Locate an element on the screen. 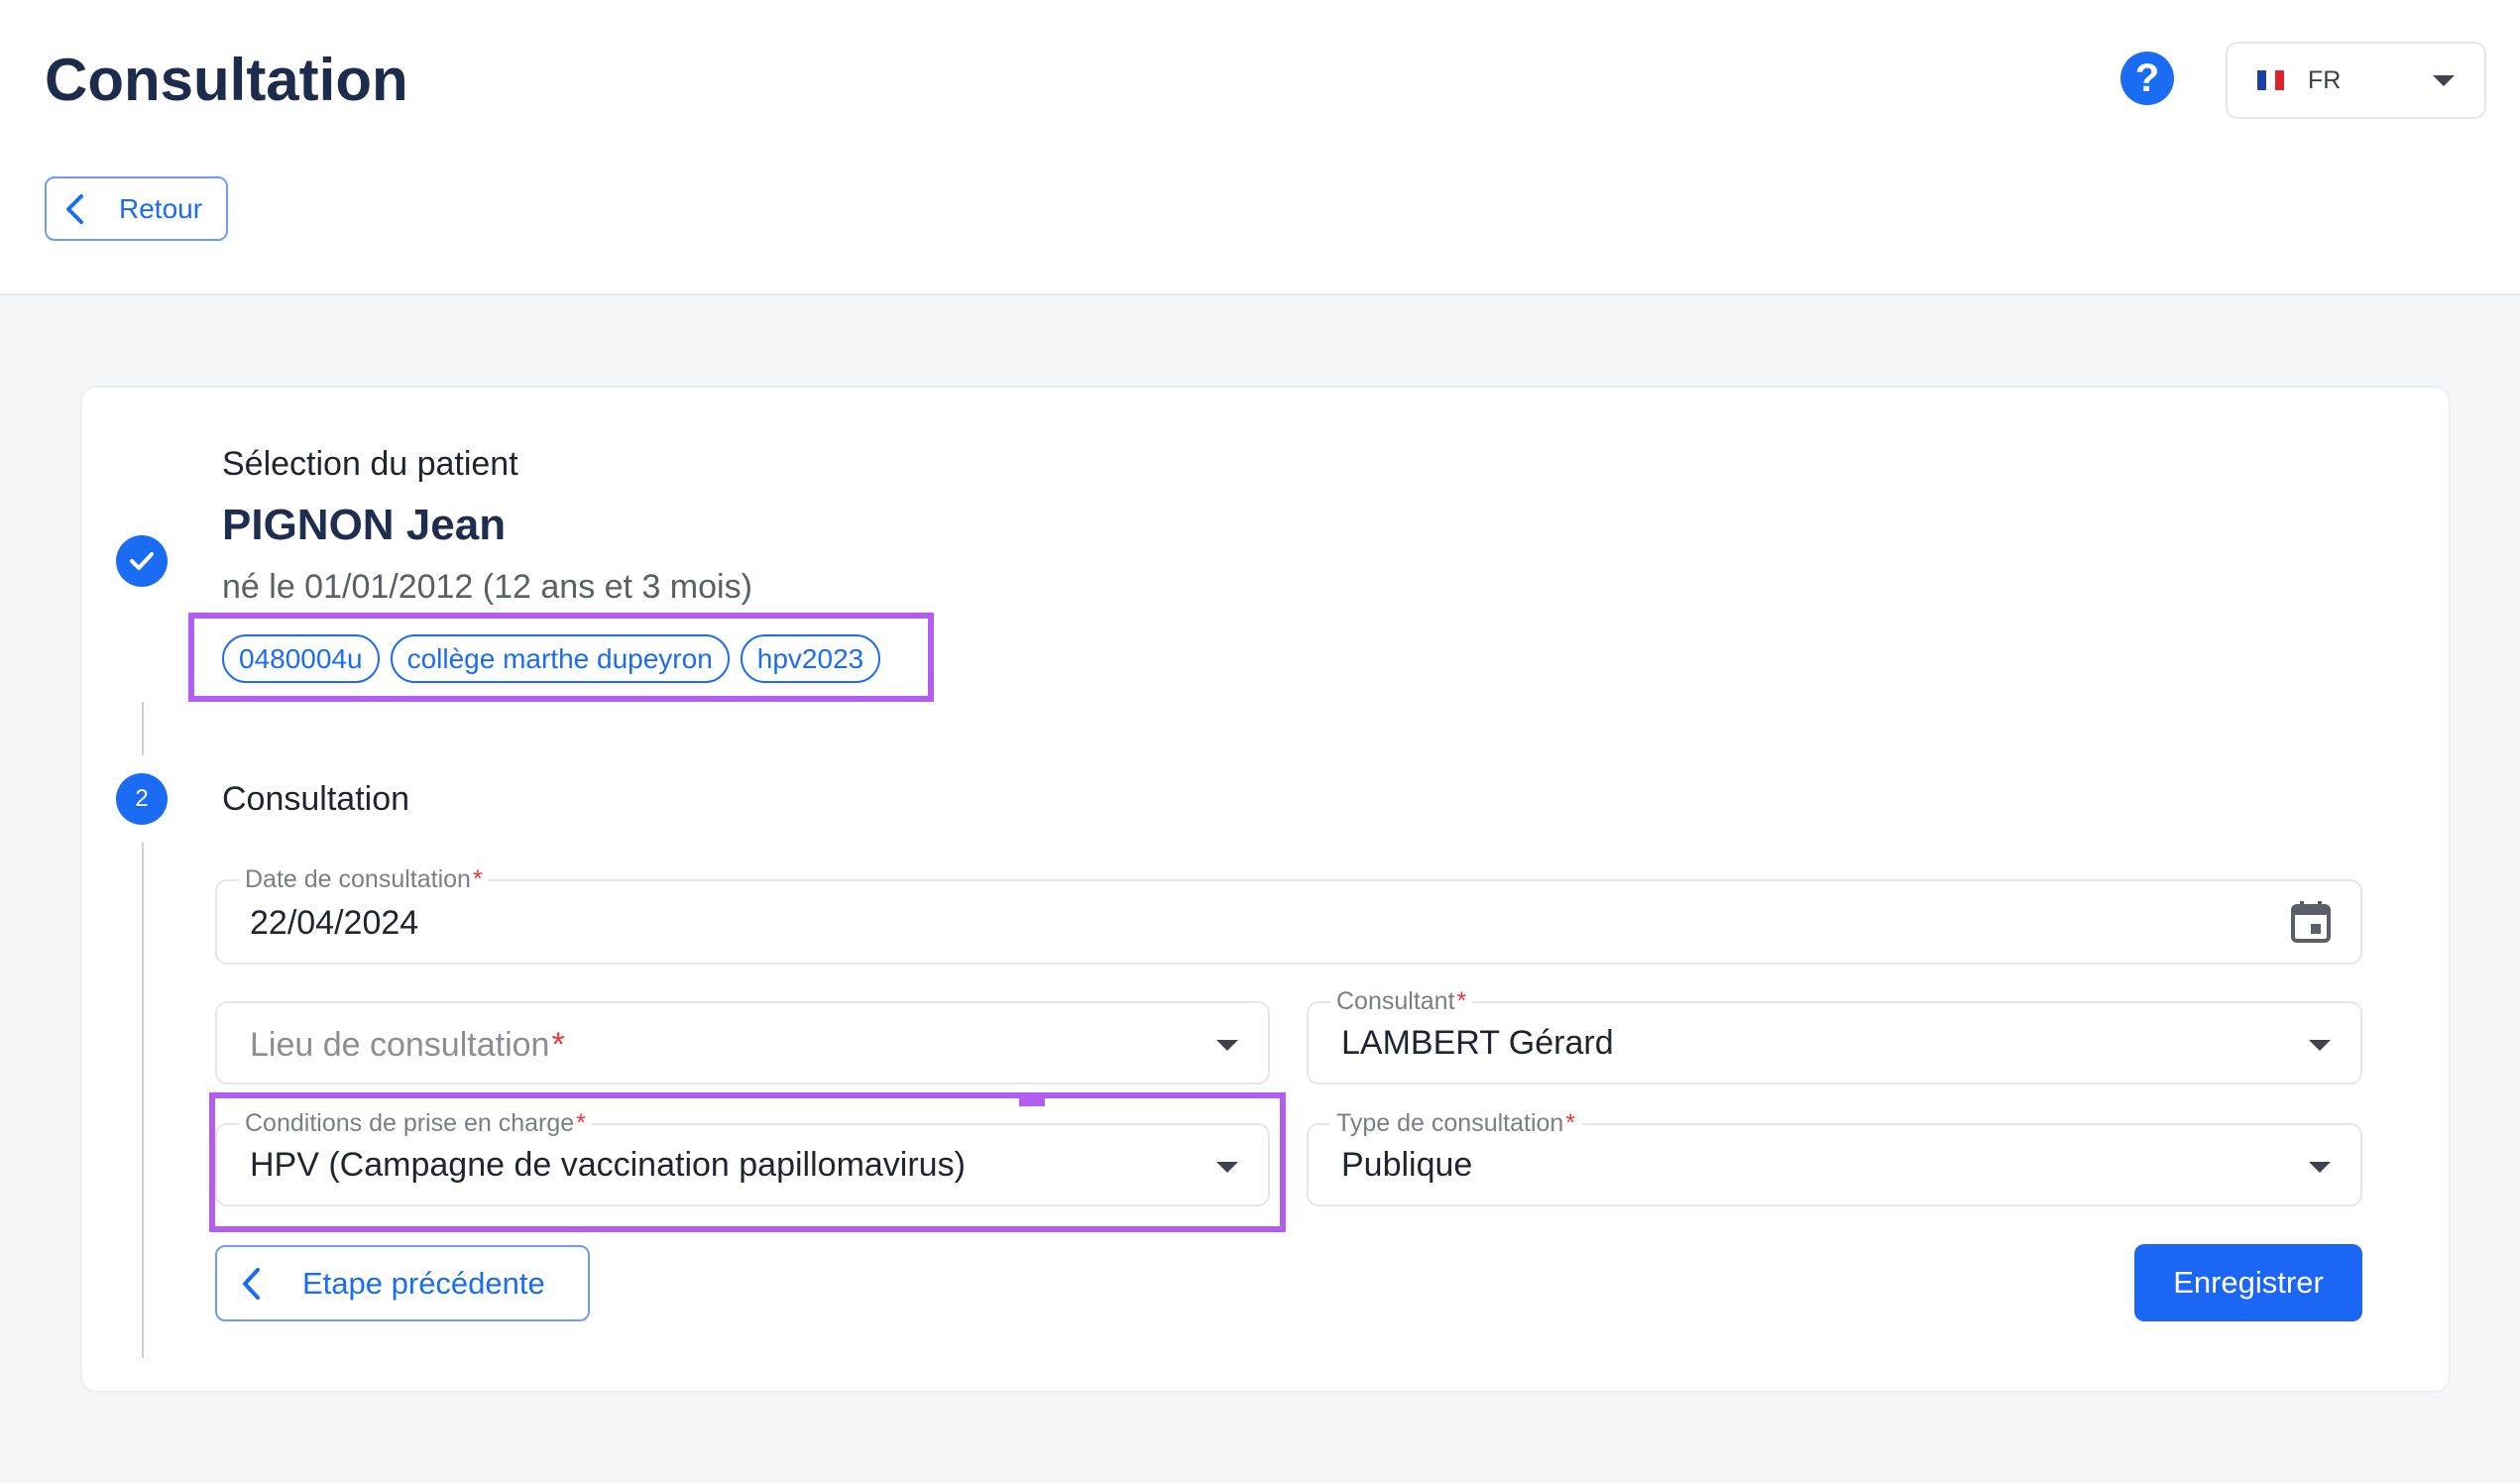 Image resolution: width=2520 pixels, height=1483 pixels. consultant-select: Consultant* LAMBERT Gérard is located at coordinates (1834, 1035).